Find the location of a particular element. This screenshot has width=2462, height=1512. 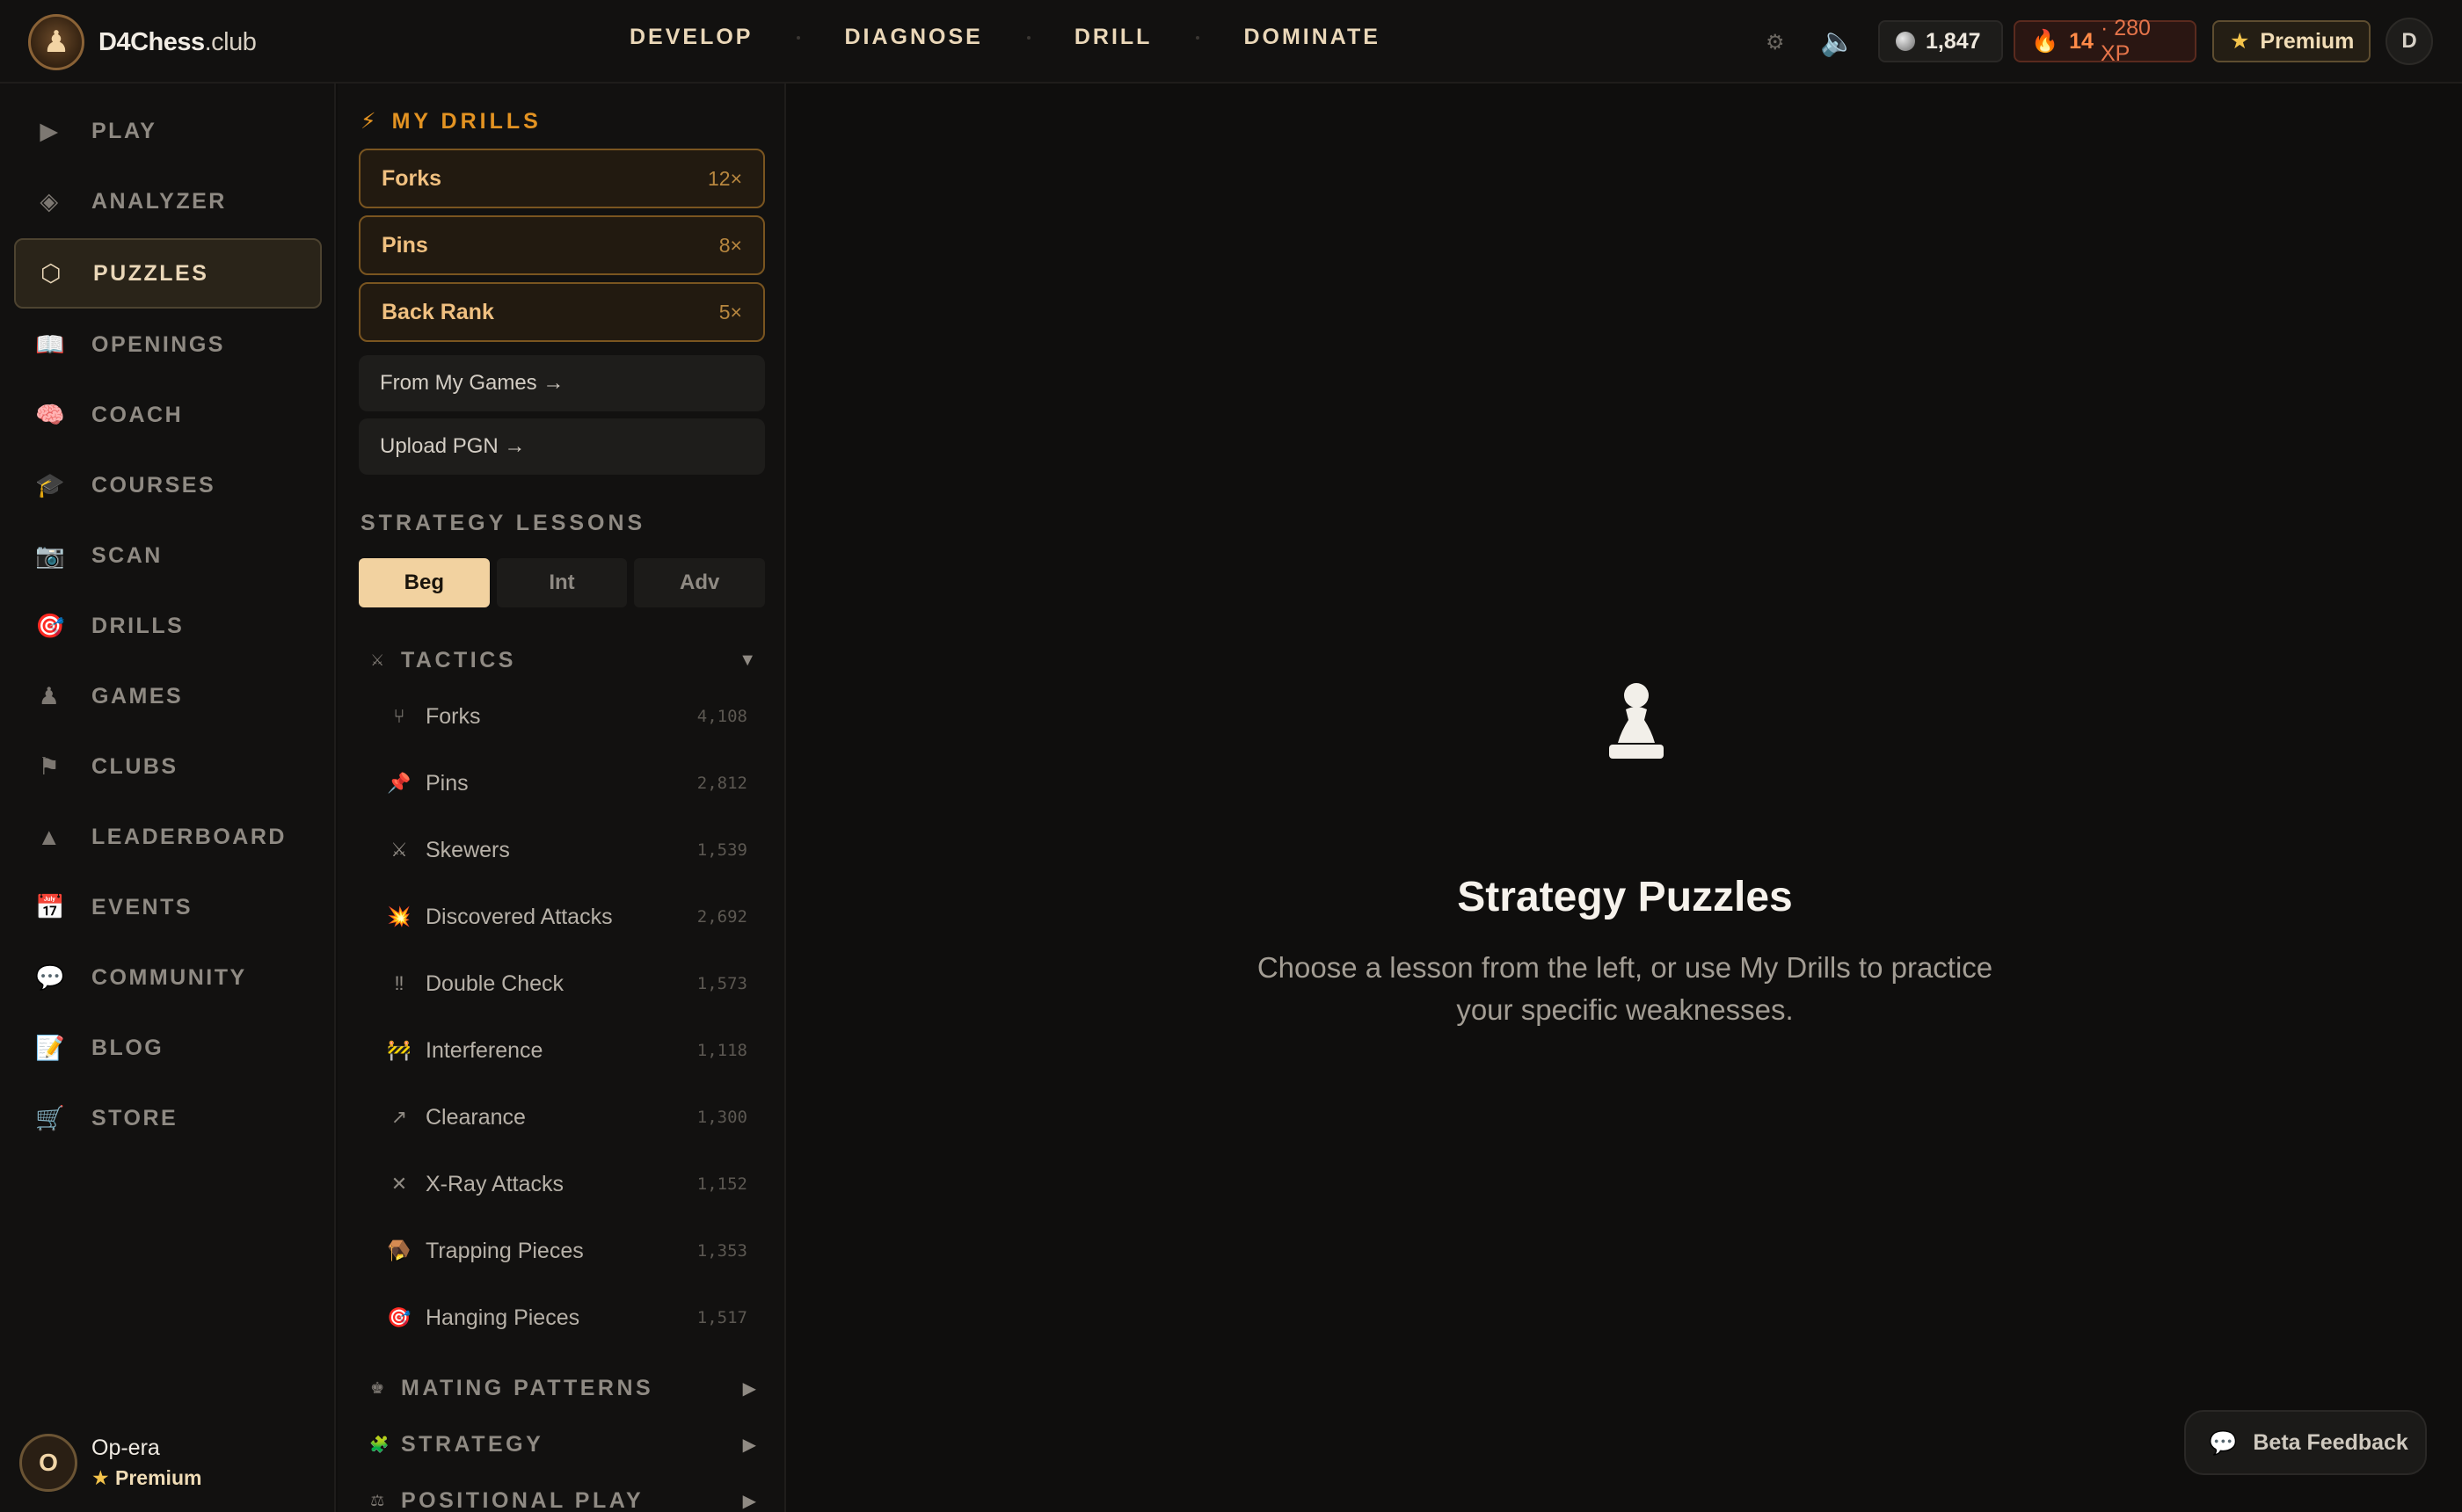

sidebar-item-label: STORE is located at coordinates (134, 1117).